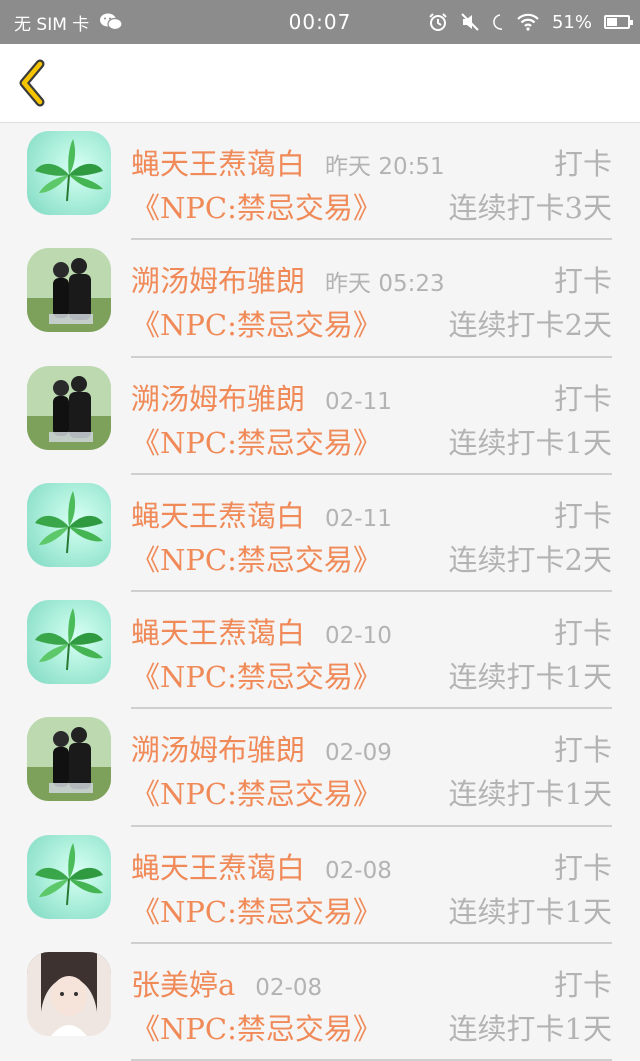 This screenshot has width=640, height=1061. Describe the element at coordinates (320, 534) in the screenshot. I see `list-item: 蝇天王焘蔼白 02-11 打卡 《NPC:禁忌交易》 连续打卡2天` at that location.